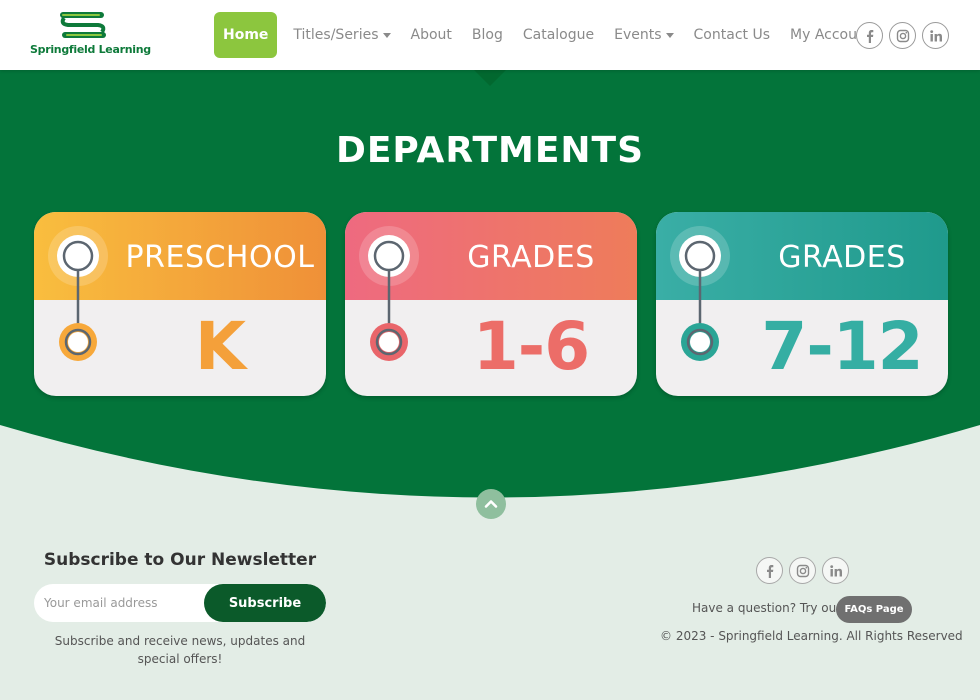 The image size is (980, 700). Describe the element at coordinates (767, 608) in the screenshot. I see `faq-prompt: Have a question? Try our` at that location.